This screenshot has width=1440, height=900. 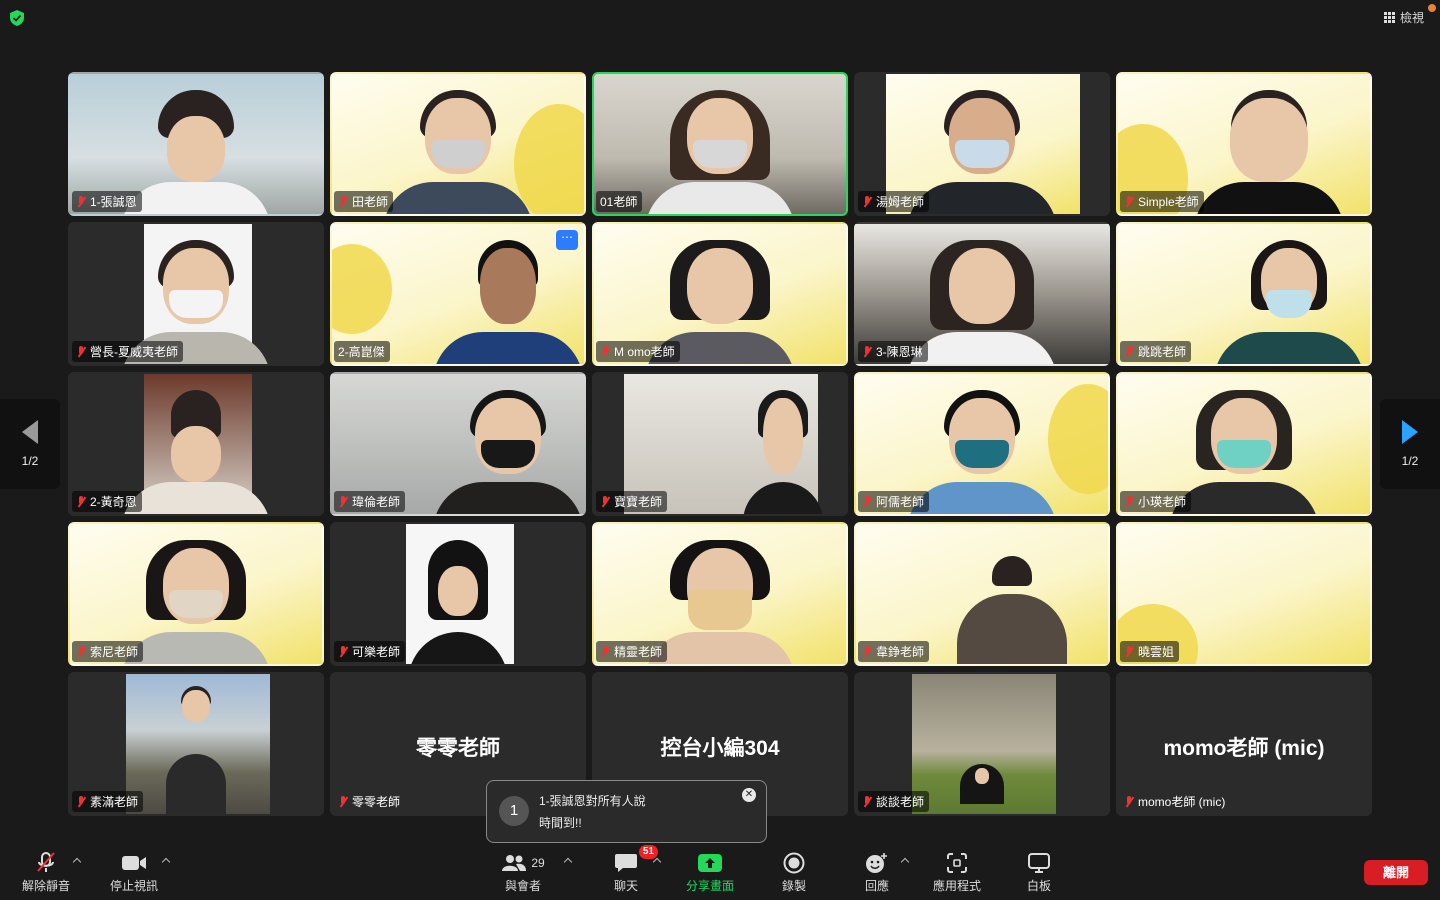 I want to click on participant-tile: 3-陳恩琳, so click(x=982, y=294).